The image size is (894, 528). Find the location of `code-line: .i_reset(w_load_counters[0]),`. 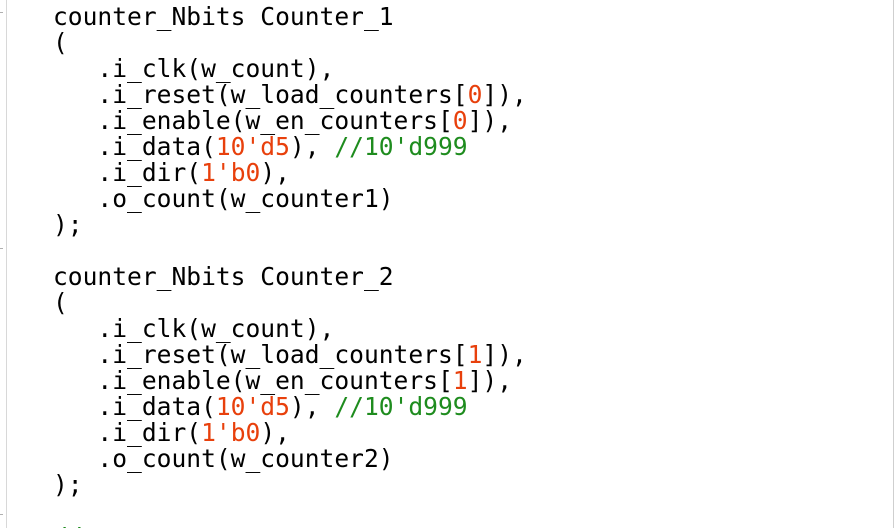

code-line: .i_reset(w_load_counters[0]), is located at coordinates (290, 94).